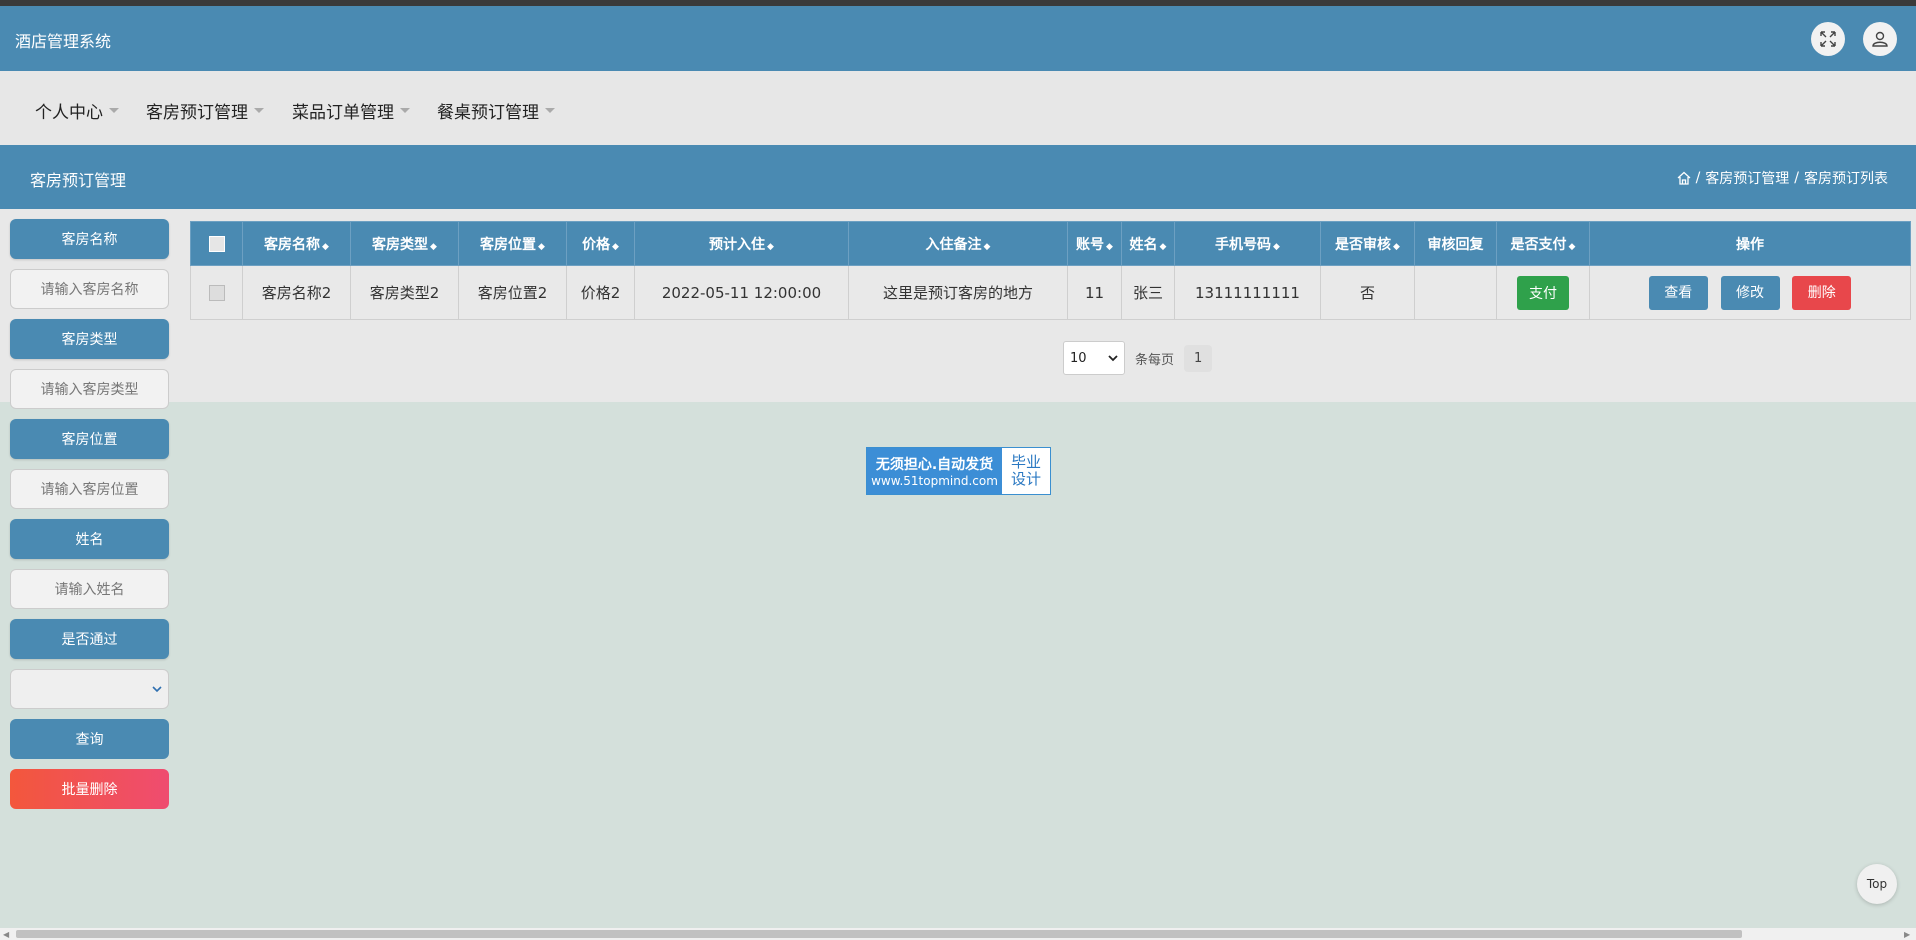 This screenshot has width=1916, height=940. I want to click on nav-item-label: 客房预订管理, so click(197, 113).